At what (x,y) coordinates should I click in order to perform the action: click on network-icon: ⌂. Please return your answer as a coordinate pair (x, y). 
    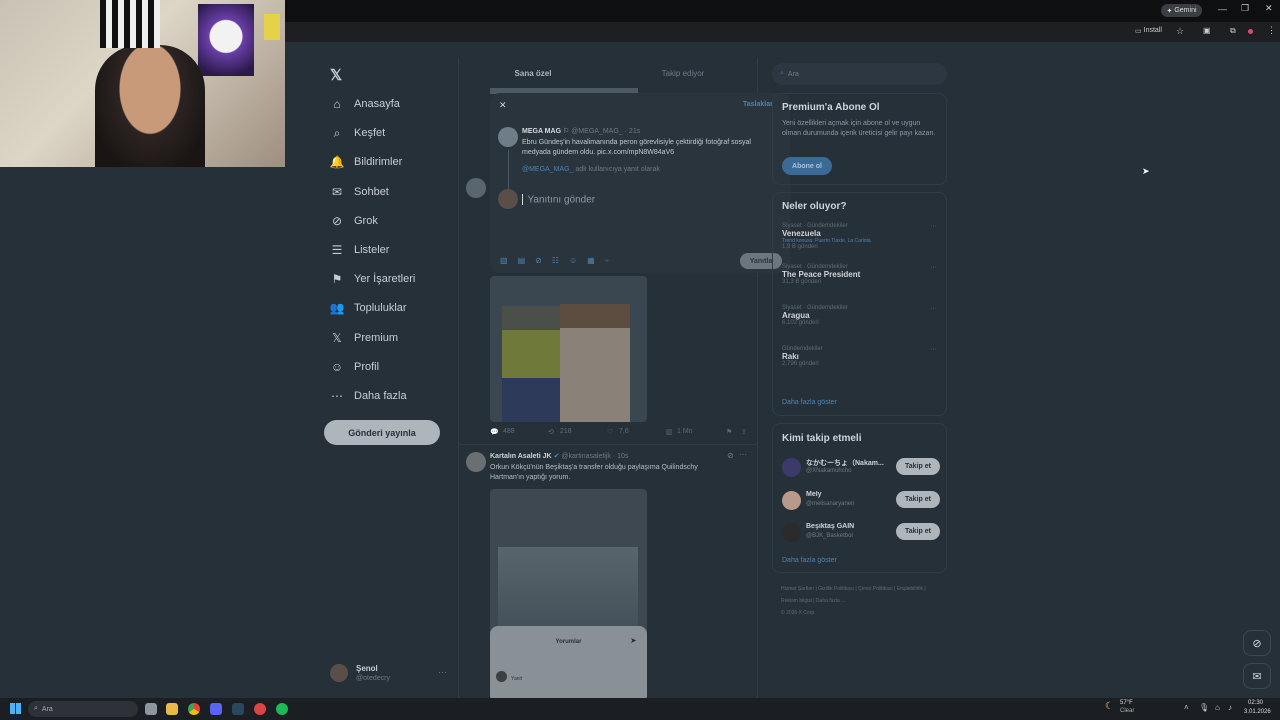
    Looking at the image, I should click on (1217, 707).